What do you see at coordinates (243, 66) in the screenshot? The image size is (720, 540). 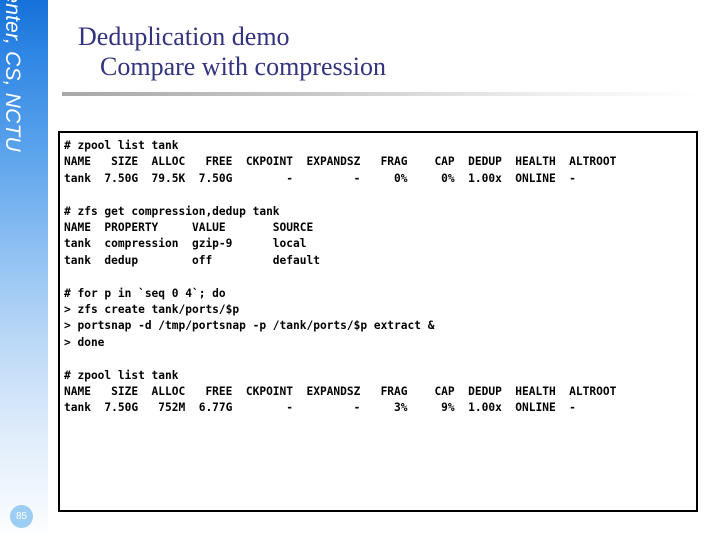 I see `page-title-line-2: Compare with compression` at bounding box center [243, 66].